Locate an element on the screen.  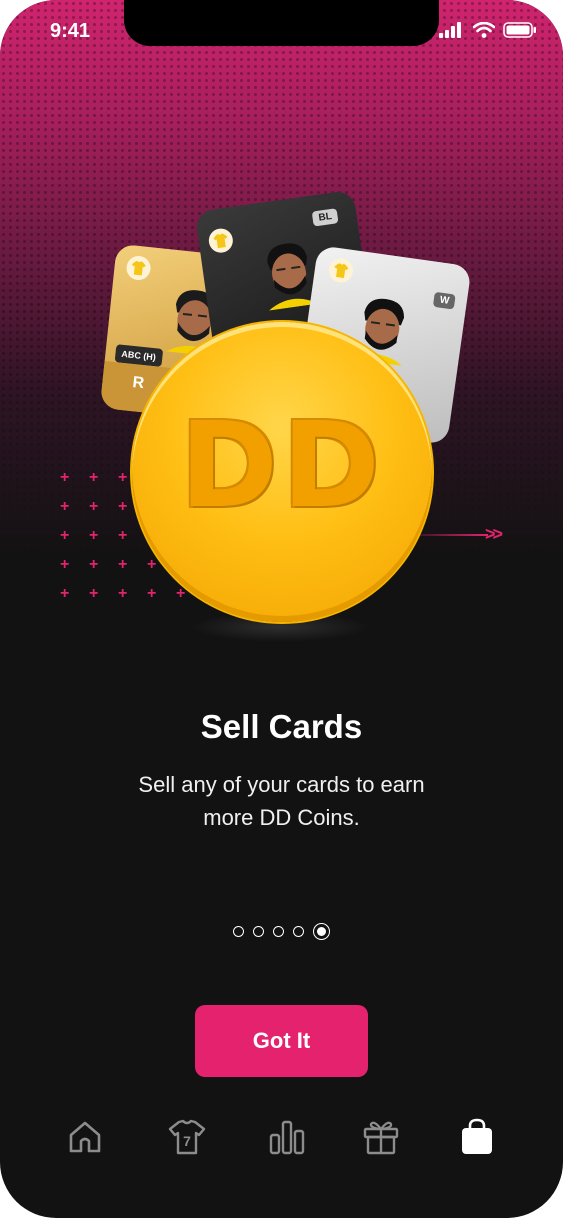
signal-icon is located at coordinates (450, 30).